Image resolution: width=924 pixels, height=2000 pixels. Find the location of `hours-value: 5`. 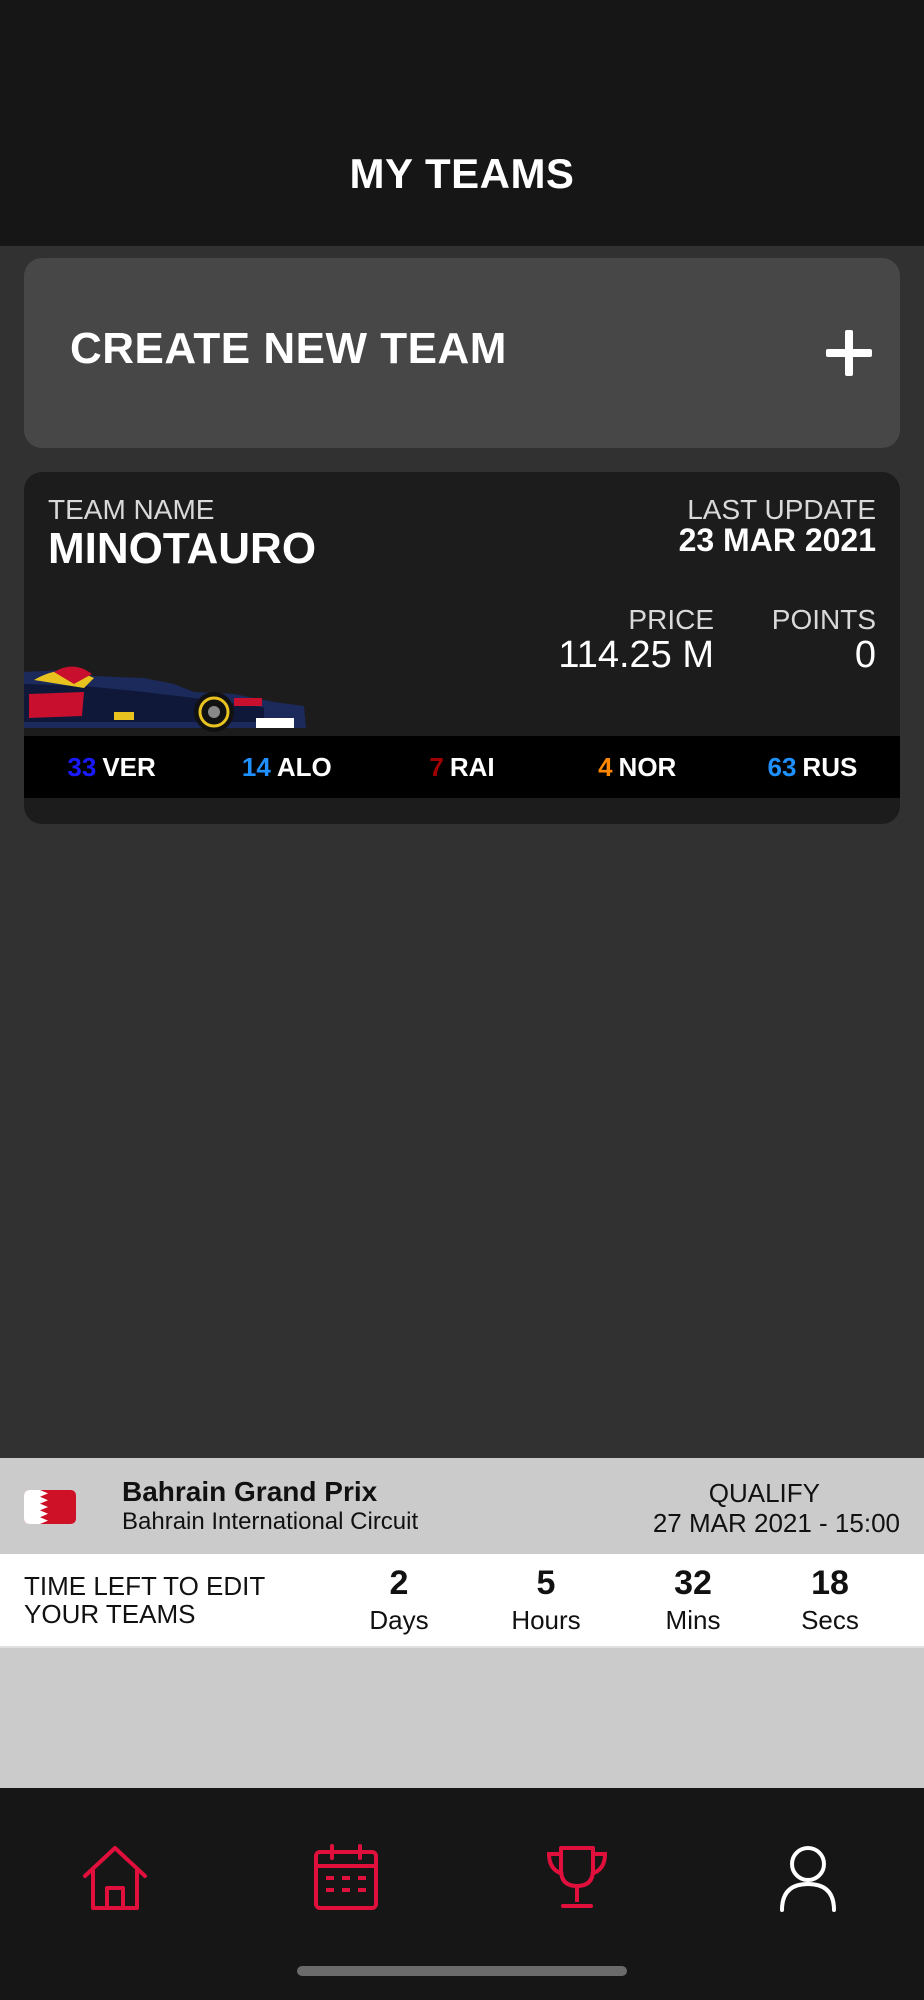

hours-value: 5 is located at coordinates (546, 1583).